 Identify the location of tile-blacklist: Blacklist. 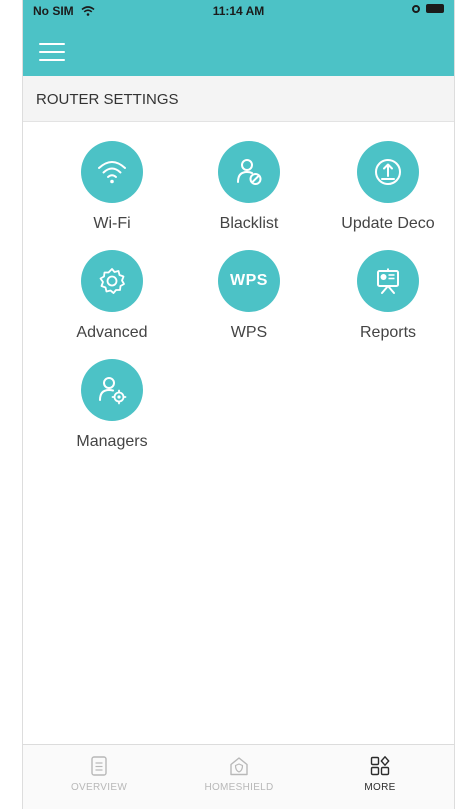
(249, 187).